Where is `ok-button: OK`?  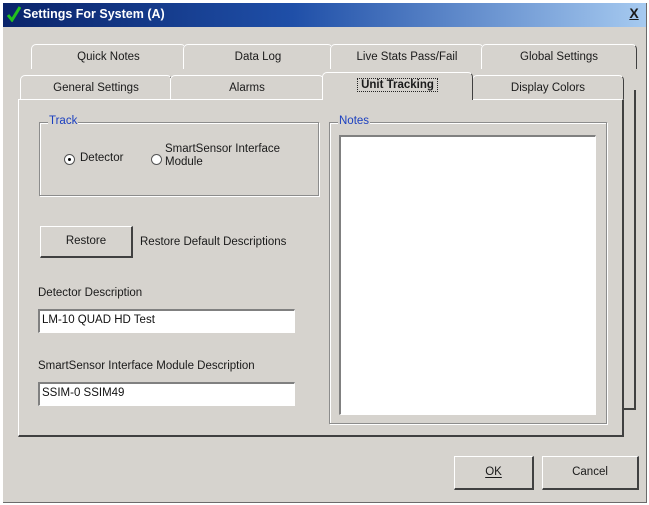
ok-button: OK is located at coordinates (494, 473).